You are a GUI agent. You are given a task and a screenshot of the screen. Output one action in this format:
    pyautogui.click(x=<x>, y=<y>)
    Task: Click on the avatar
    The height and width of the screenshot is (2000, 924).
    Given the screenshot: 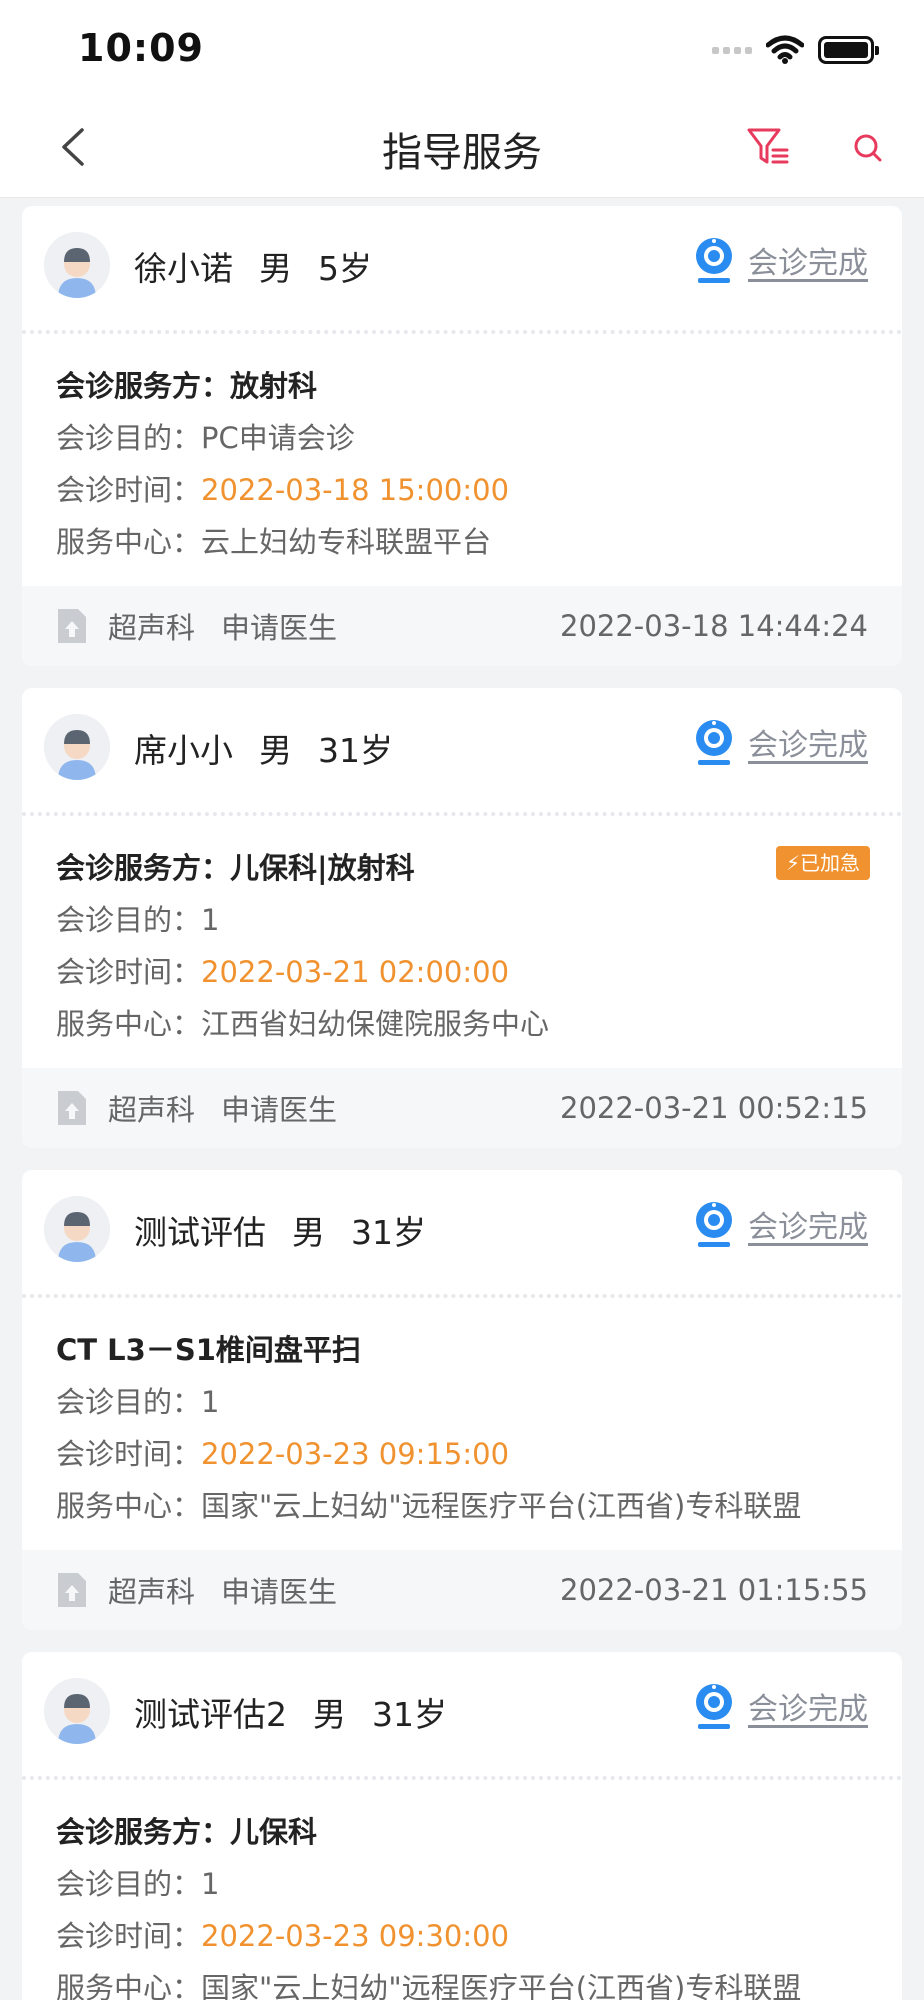 What is the action you would take?
    pyautogui.click(x=77, y=265)
    